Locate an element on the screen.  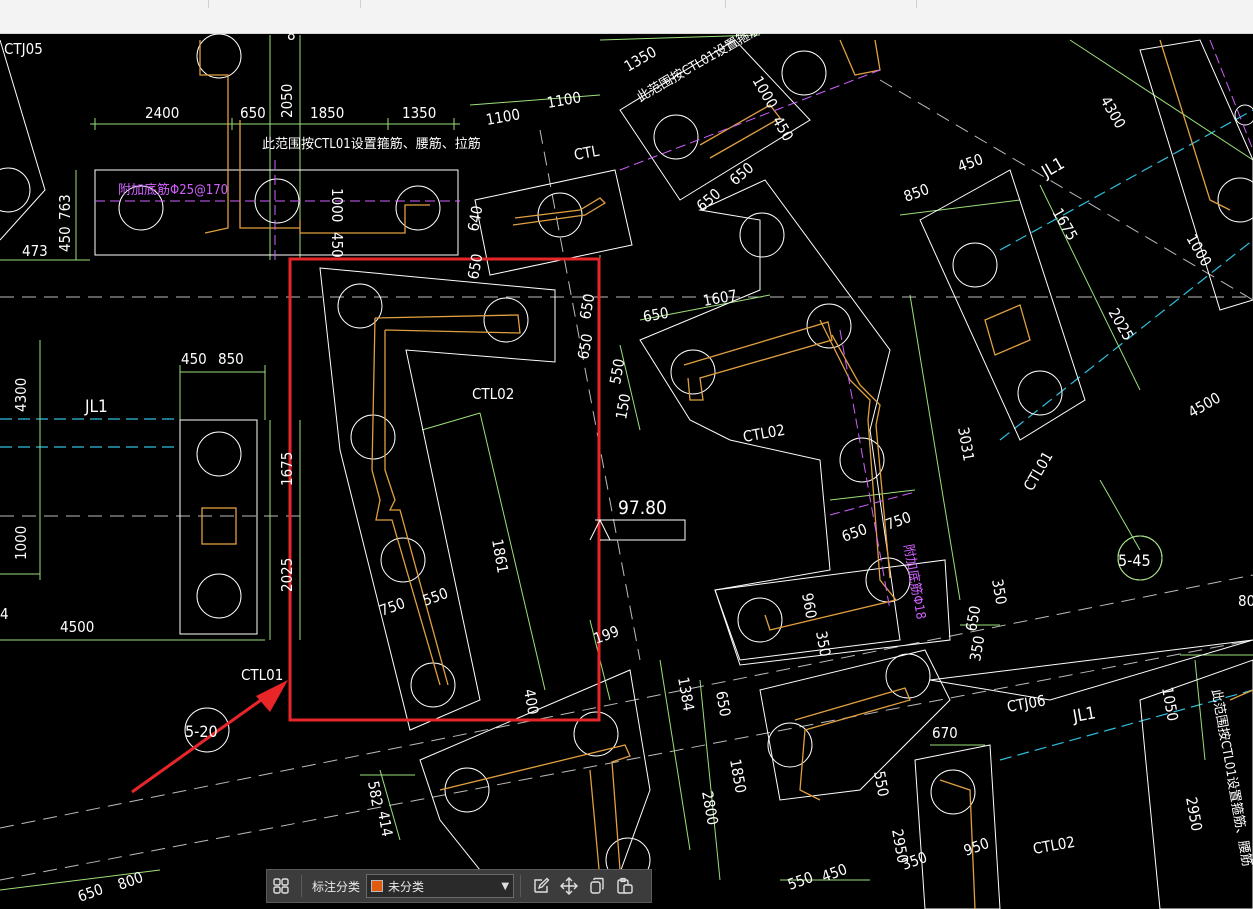
dim-1000-left: 1000 is located at coordinates (21, 543).